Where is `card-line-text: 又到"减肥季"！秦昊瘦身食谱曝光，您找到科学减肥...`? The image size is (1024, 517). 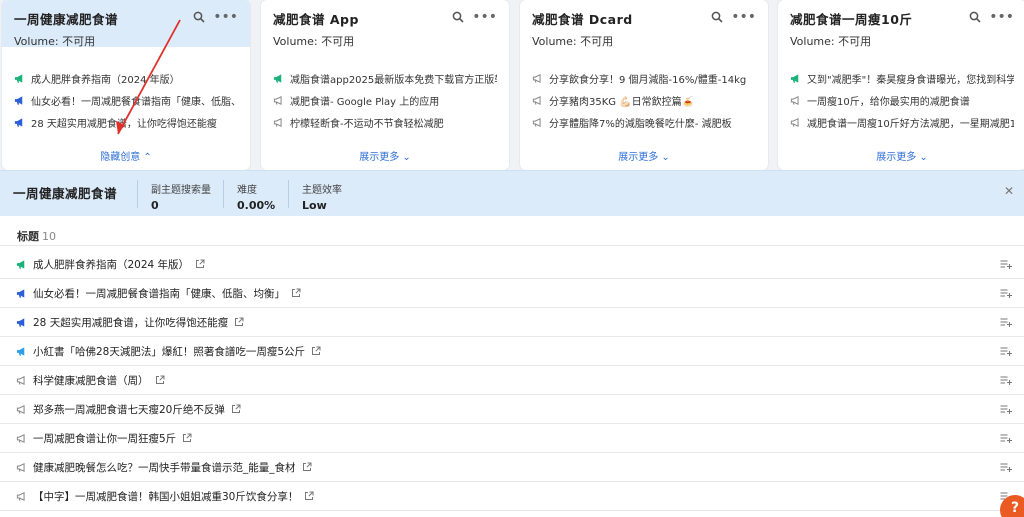 card-line-text: 又到"减肥季"！秦昊瘦身食谱曝光，您找到科学减肥... is located at coordinates (910, 80).